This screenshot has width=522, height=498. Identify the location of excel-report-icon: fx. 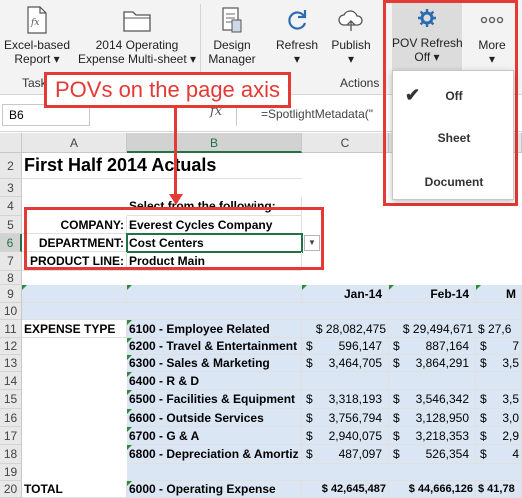
(37, 20).